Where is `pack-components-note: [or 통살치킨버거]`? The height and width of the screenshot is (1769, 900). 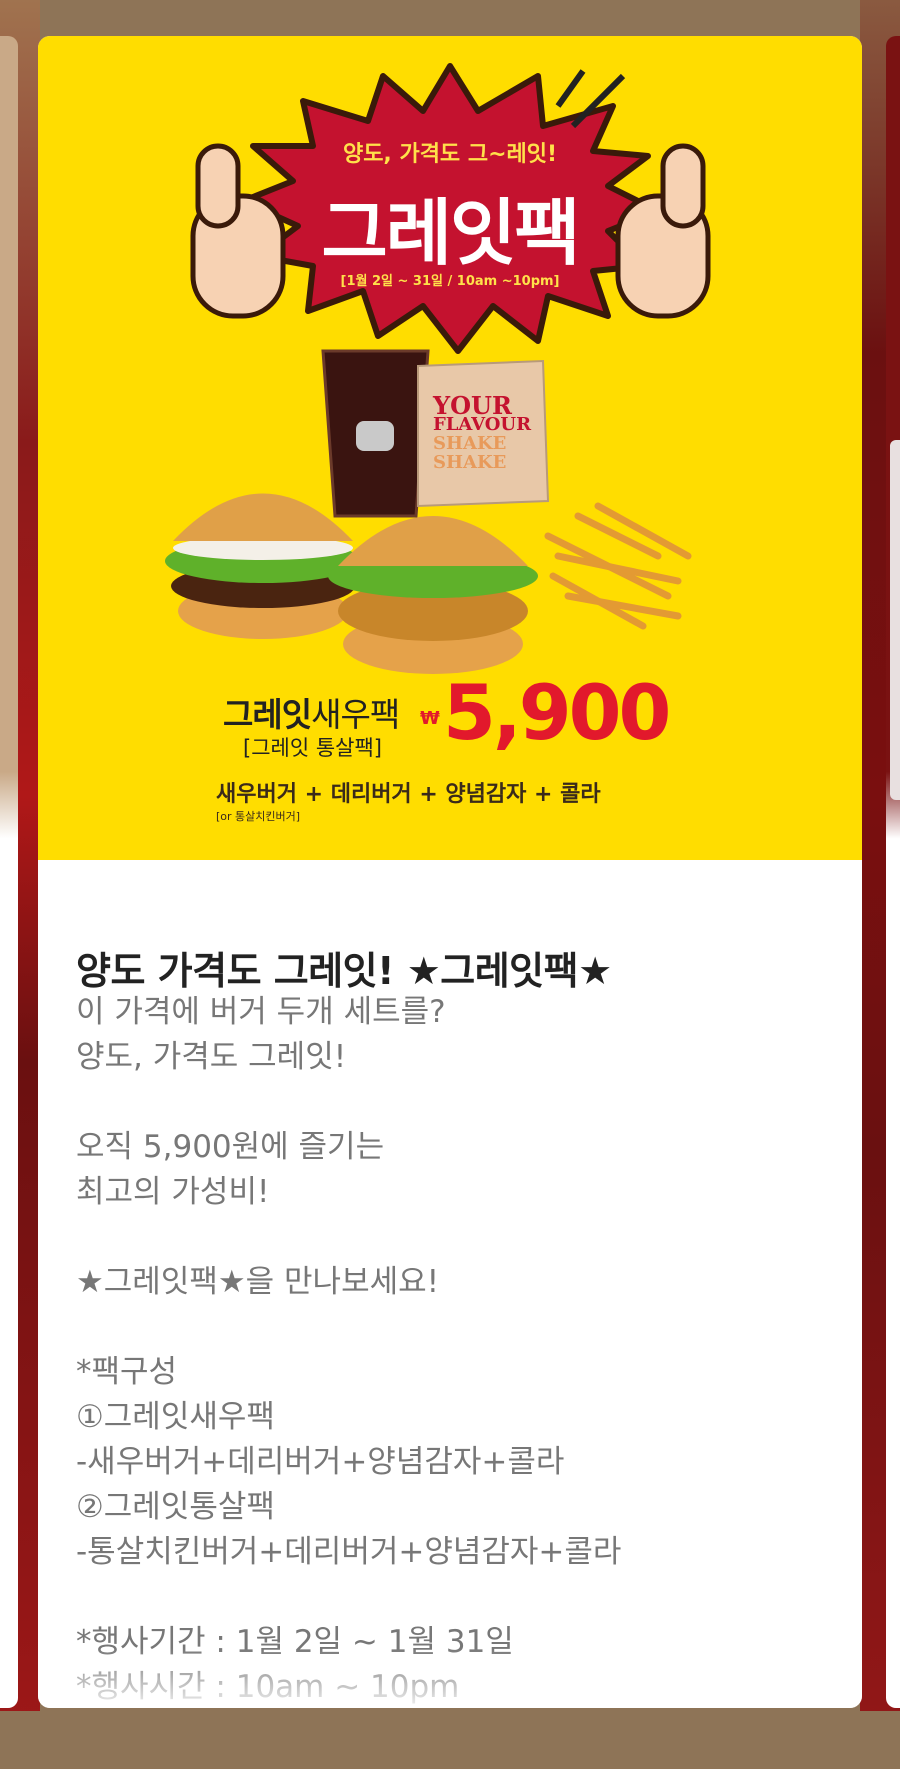 pack-components-note: [or 통살치킨버거] is located at coordinates (258, 816).